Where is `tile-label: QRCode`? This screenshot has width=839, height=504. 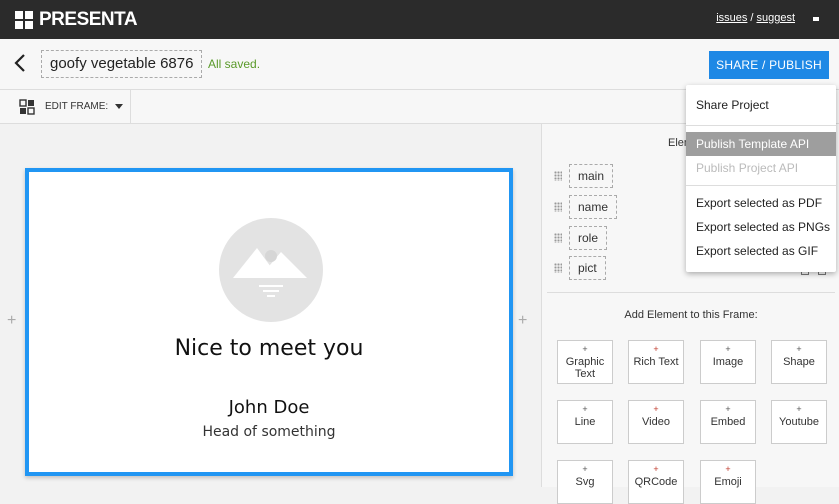 tile-label: QRCode is located at coordinates (656, 482).